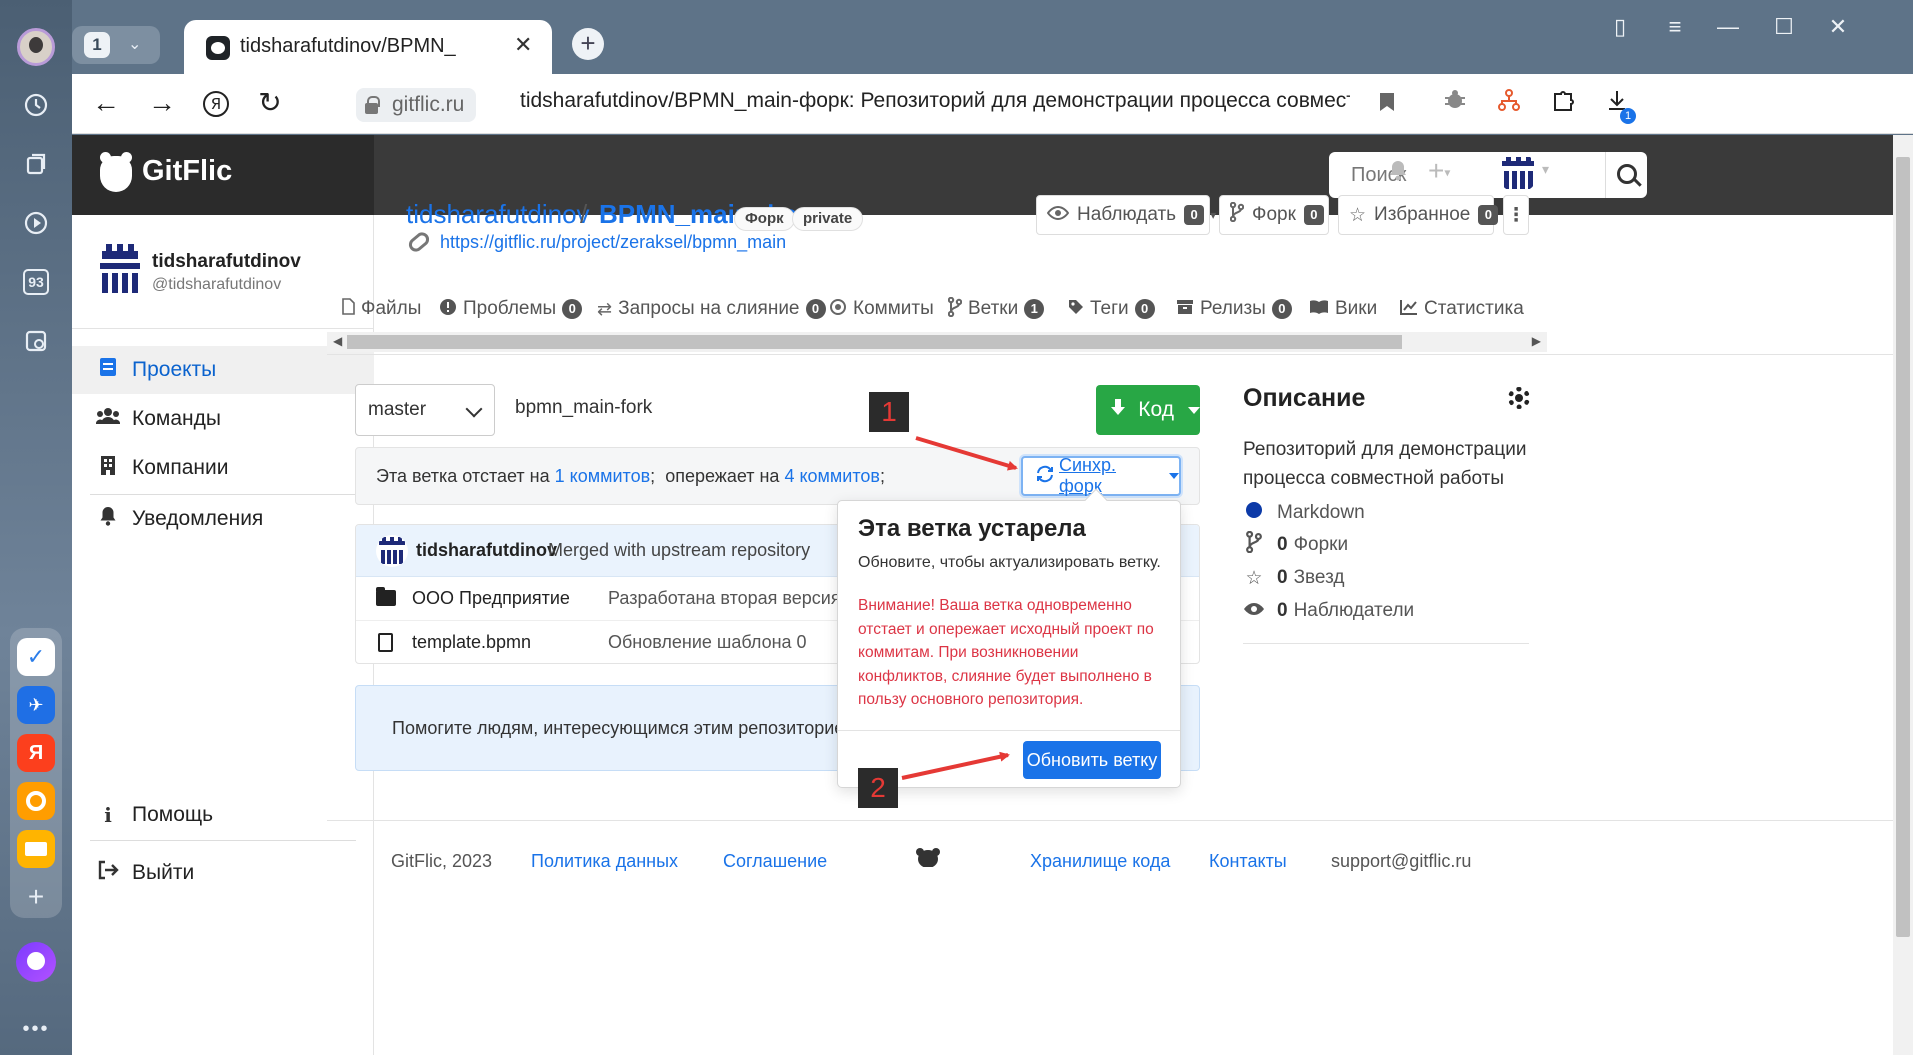 This screenshot has height=1055, width=1913. What do you see at coordinates (679, 550) in the screenshot?
I see `commit-message: Merged with upstream repository` at bounding box center [679, 550].